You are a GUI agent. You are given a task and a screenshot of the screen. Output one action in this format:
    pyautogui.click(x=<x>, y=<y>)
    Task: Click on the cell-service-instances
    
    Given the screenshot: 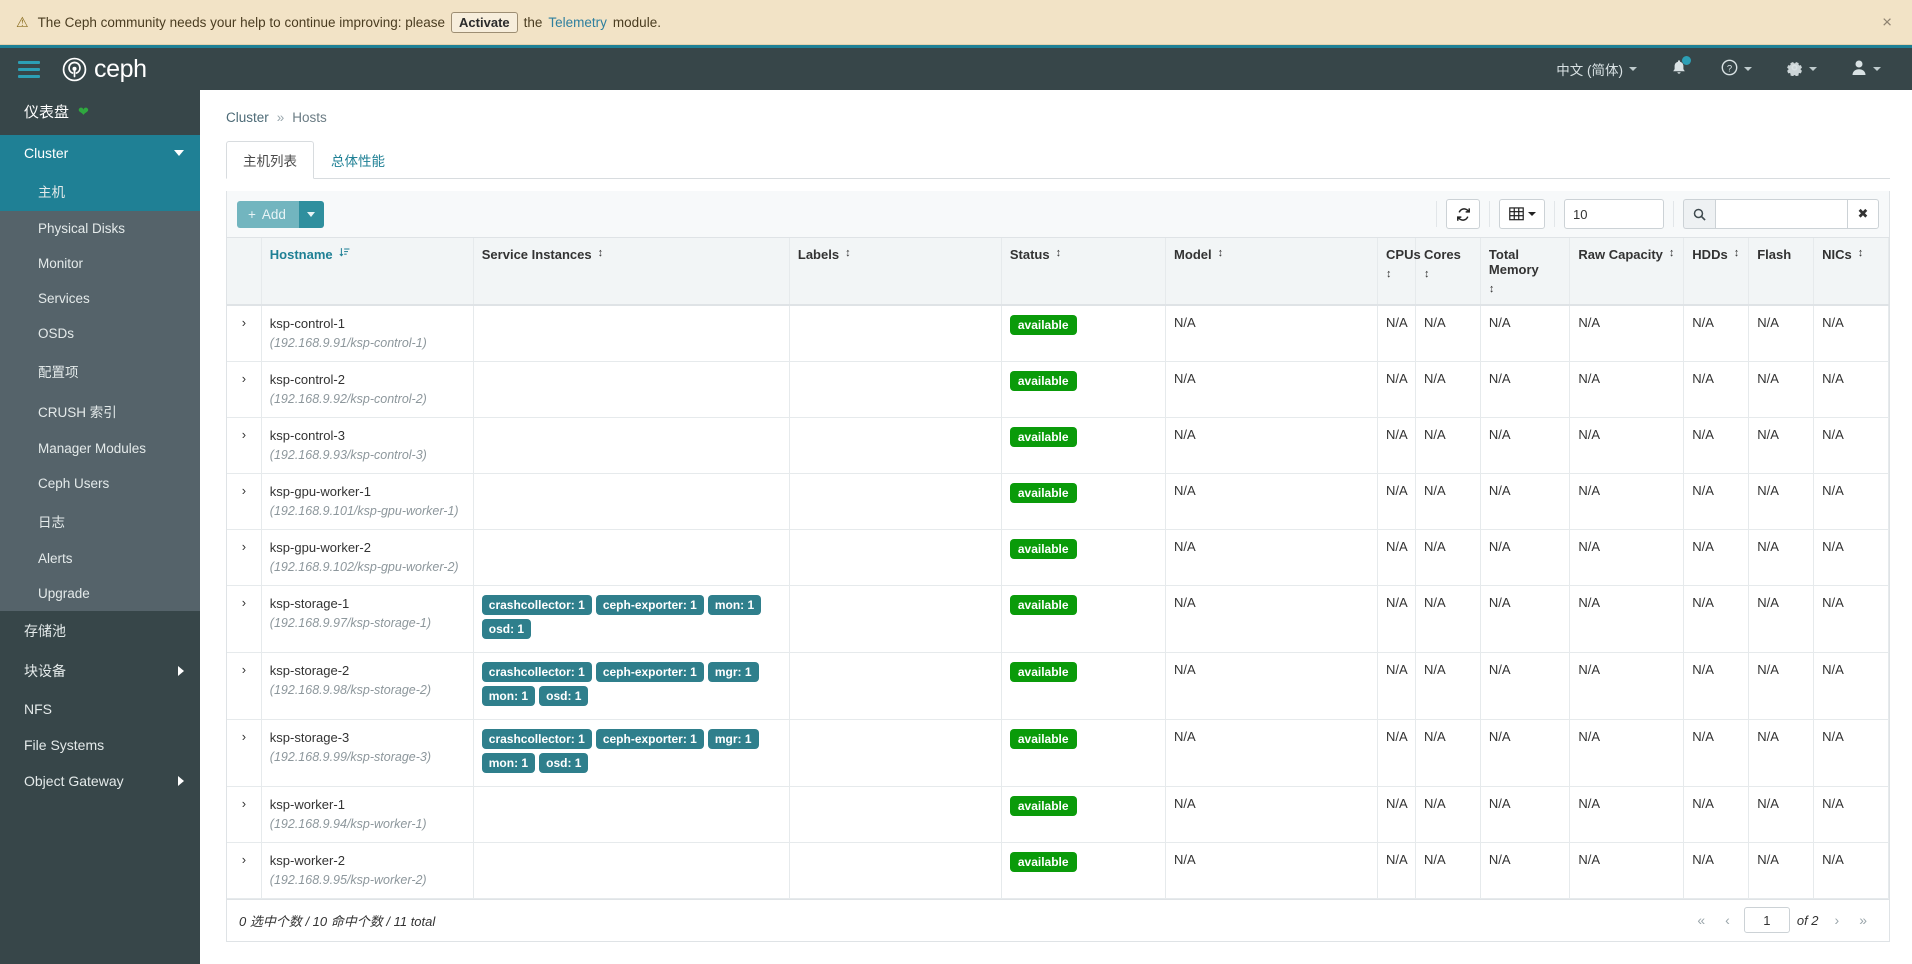 What is the action you would take?
    pyautogui.click(x=631, y=334)
    